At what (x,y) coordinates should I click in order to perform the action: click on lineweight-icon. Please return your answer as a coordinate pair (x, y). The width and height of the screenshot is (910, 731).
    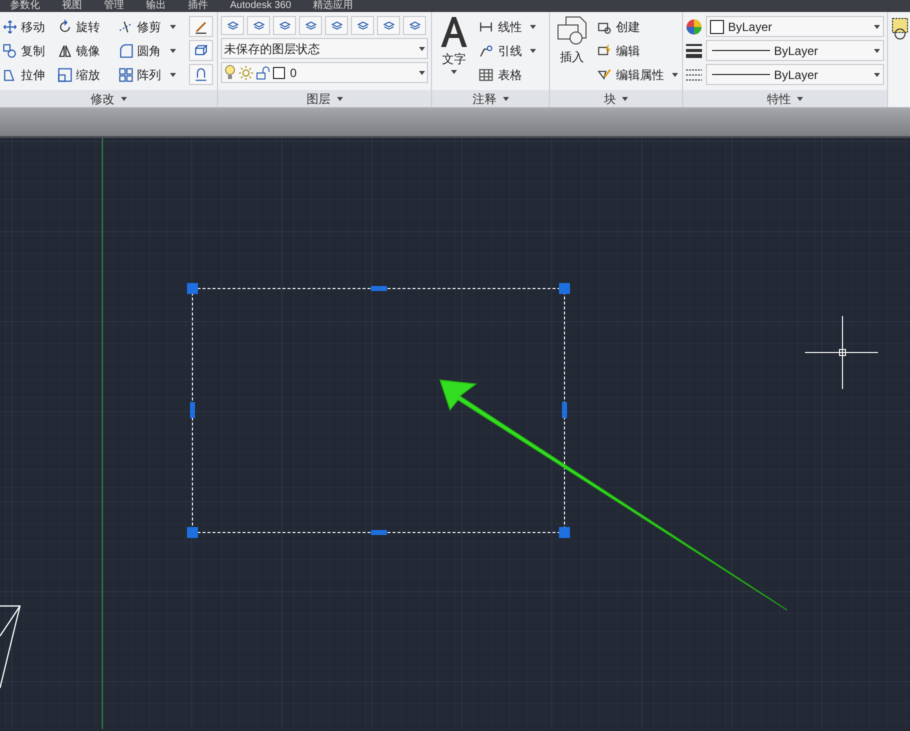
    Looking at the image, I should click on (694, 51).